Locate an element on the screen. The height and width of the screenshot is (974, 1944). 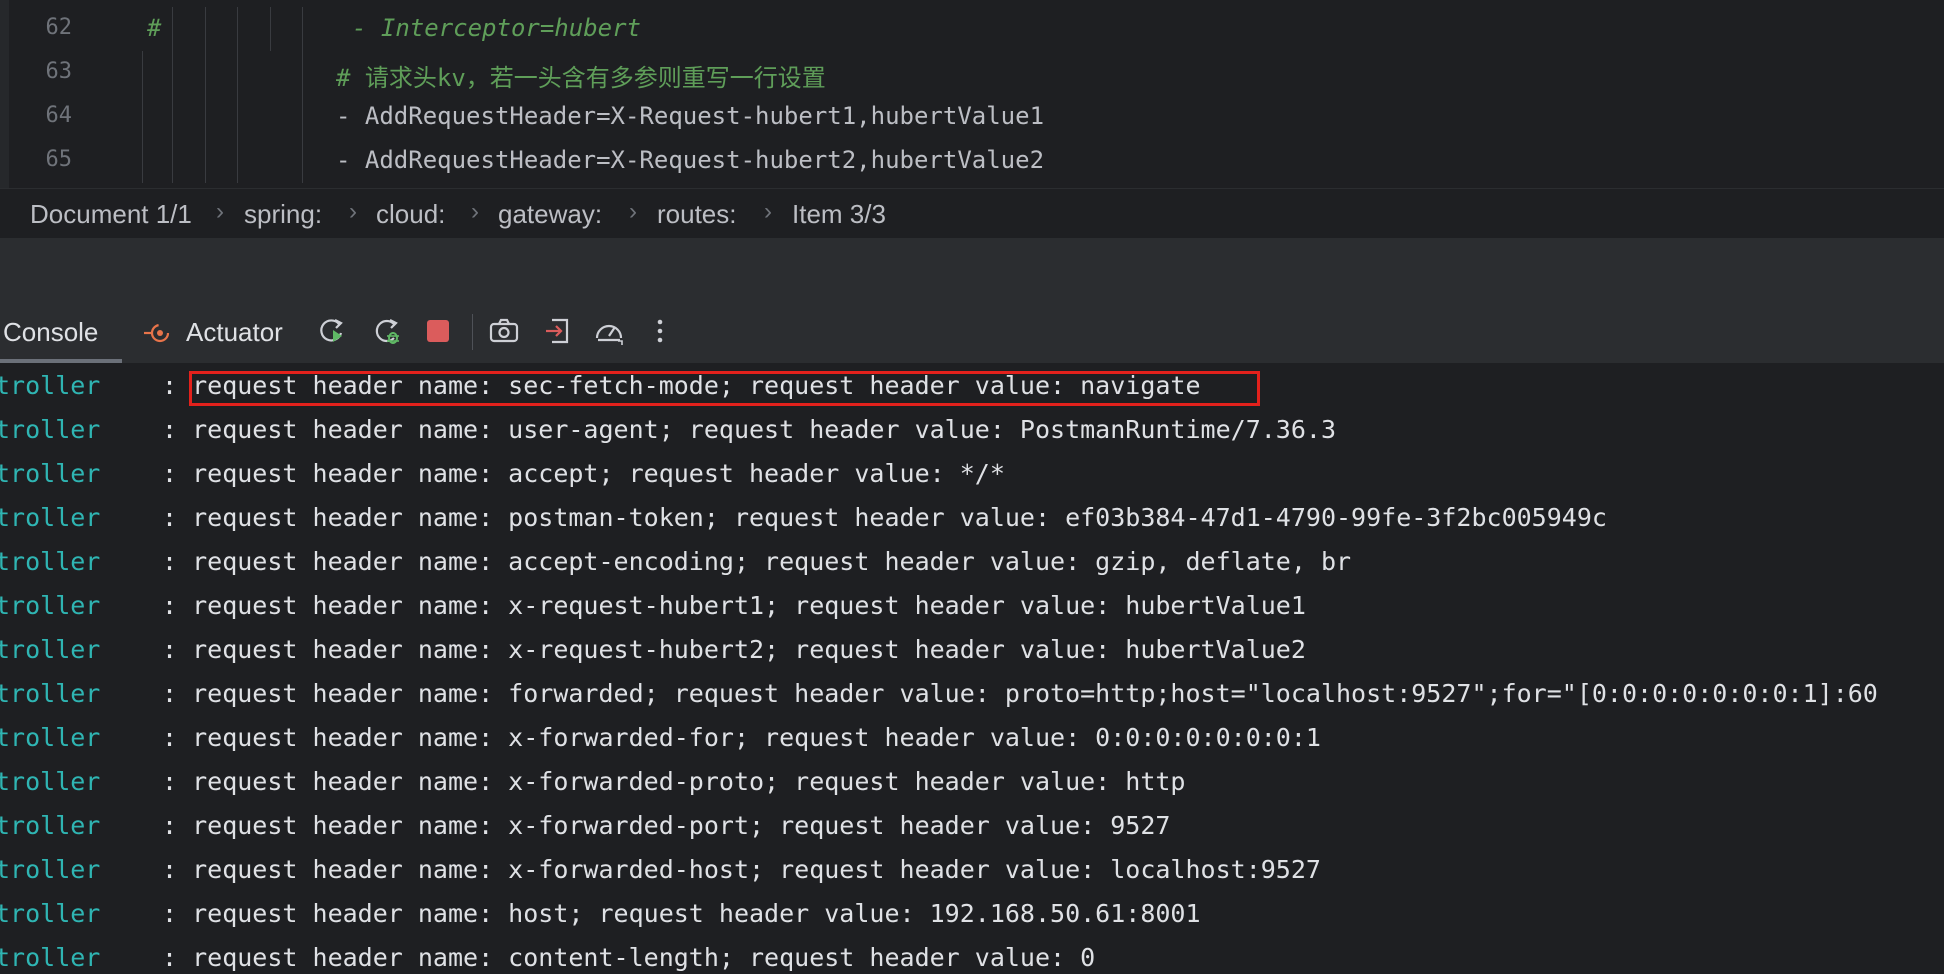
yaml-comment-hash: # is located at coordinates (154, 28).